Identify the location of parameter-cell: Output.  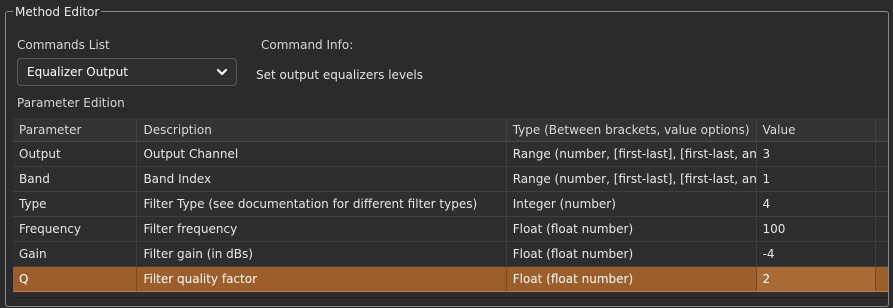
(75, 154).